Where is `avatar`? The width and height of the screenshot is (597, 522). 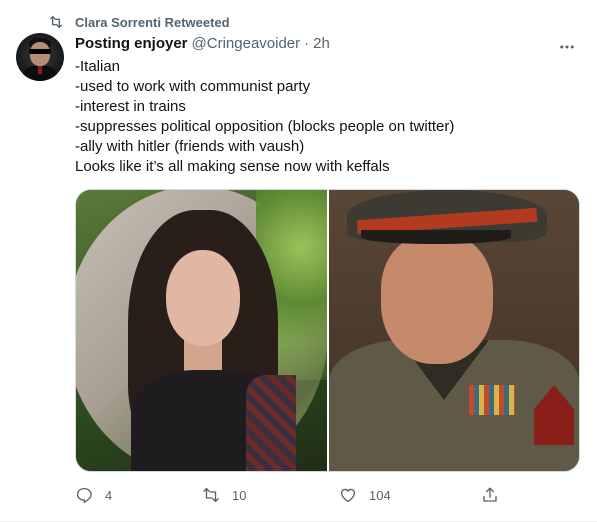
avatar is located at coordinates (40, 57).